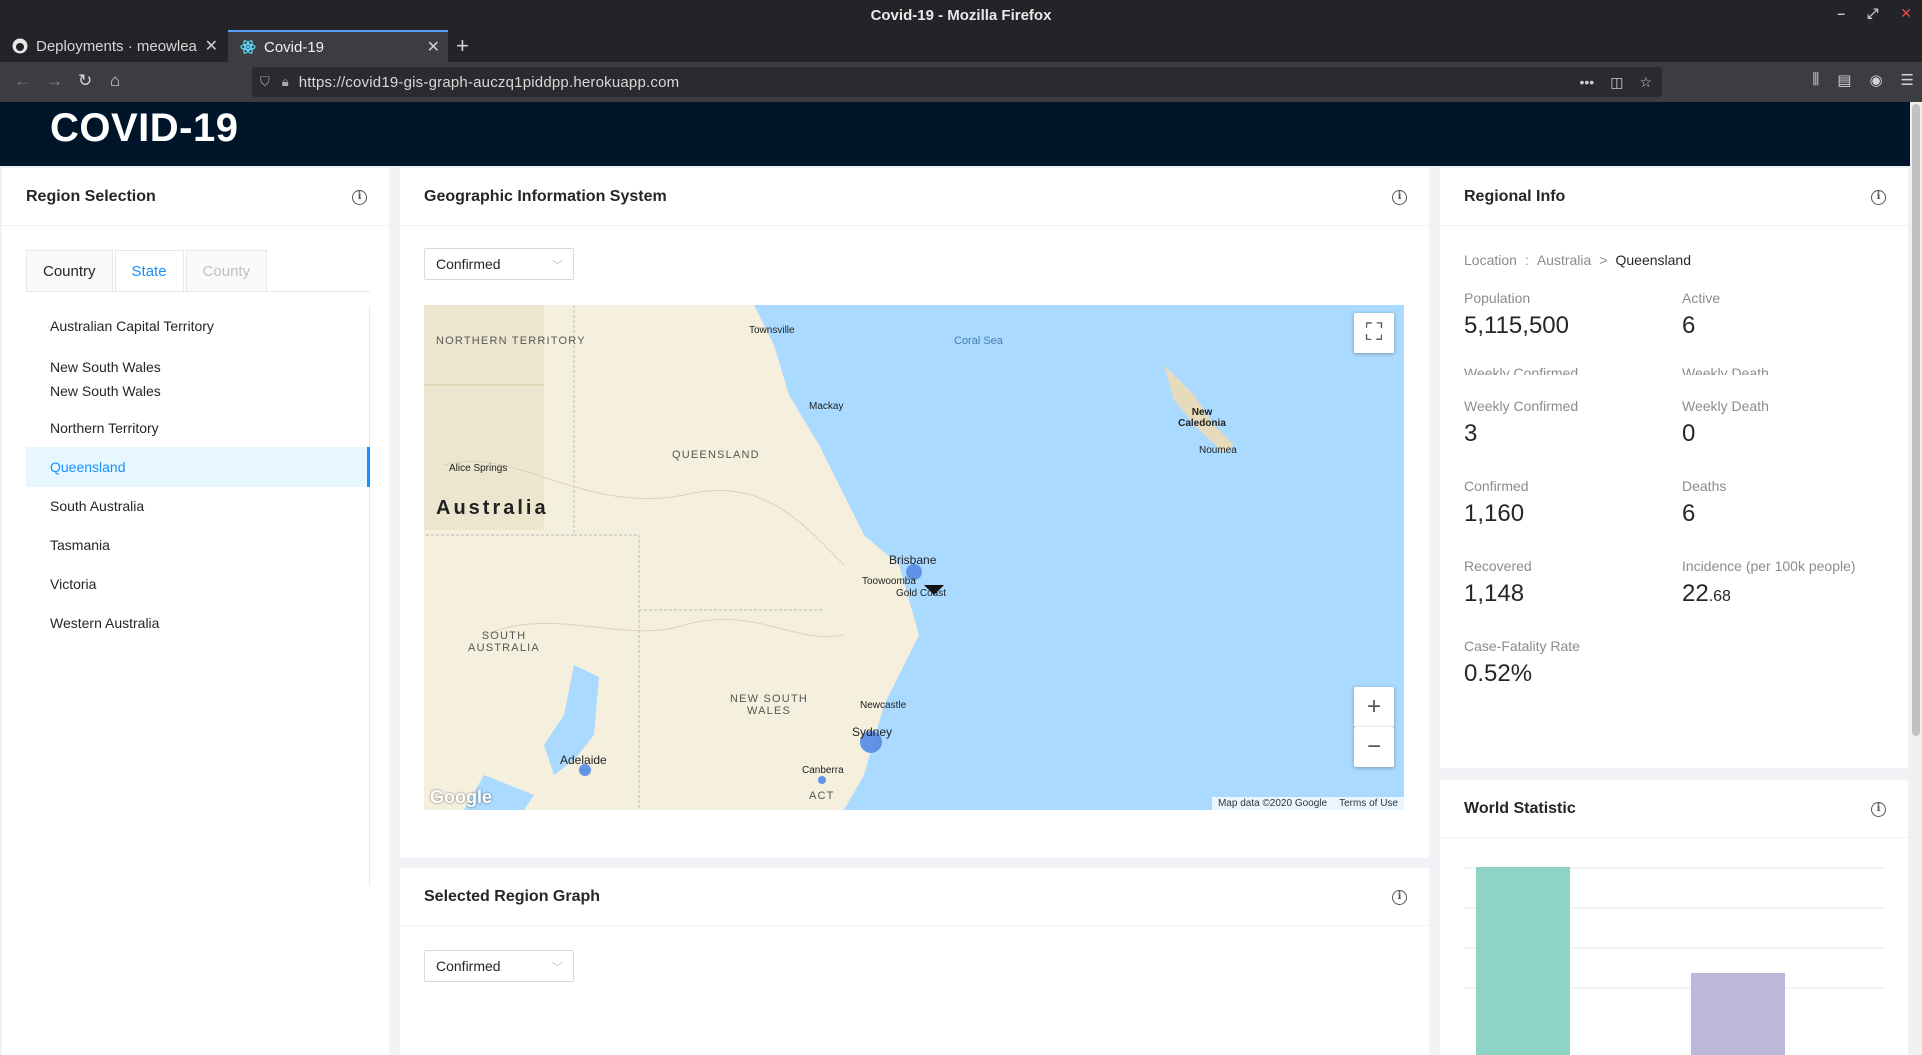 This screenshot has width=1922, height=1055. What do you see at coordinates (197, 389) in the screenshot?
I see `region-item: New South Wales` at bounding box center [197, 389].